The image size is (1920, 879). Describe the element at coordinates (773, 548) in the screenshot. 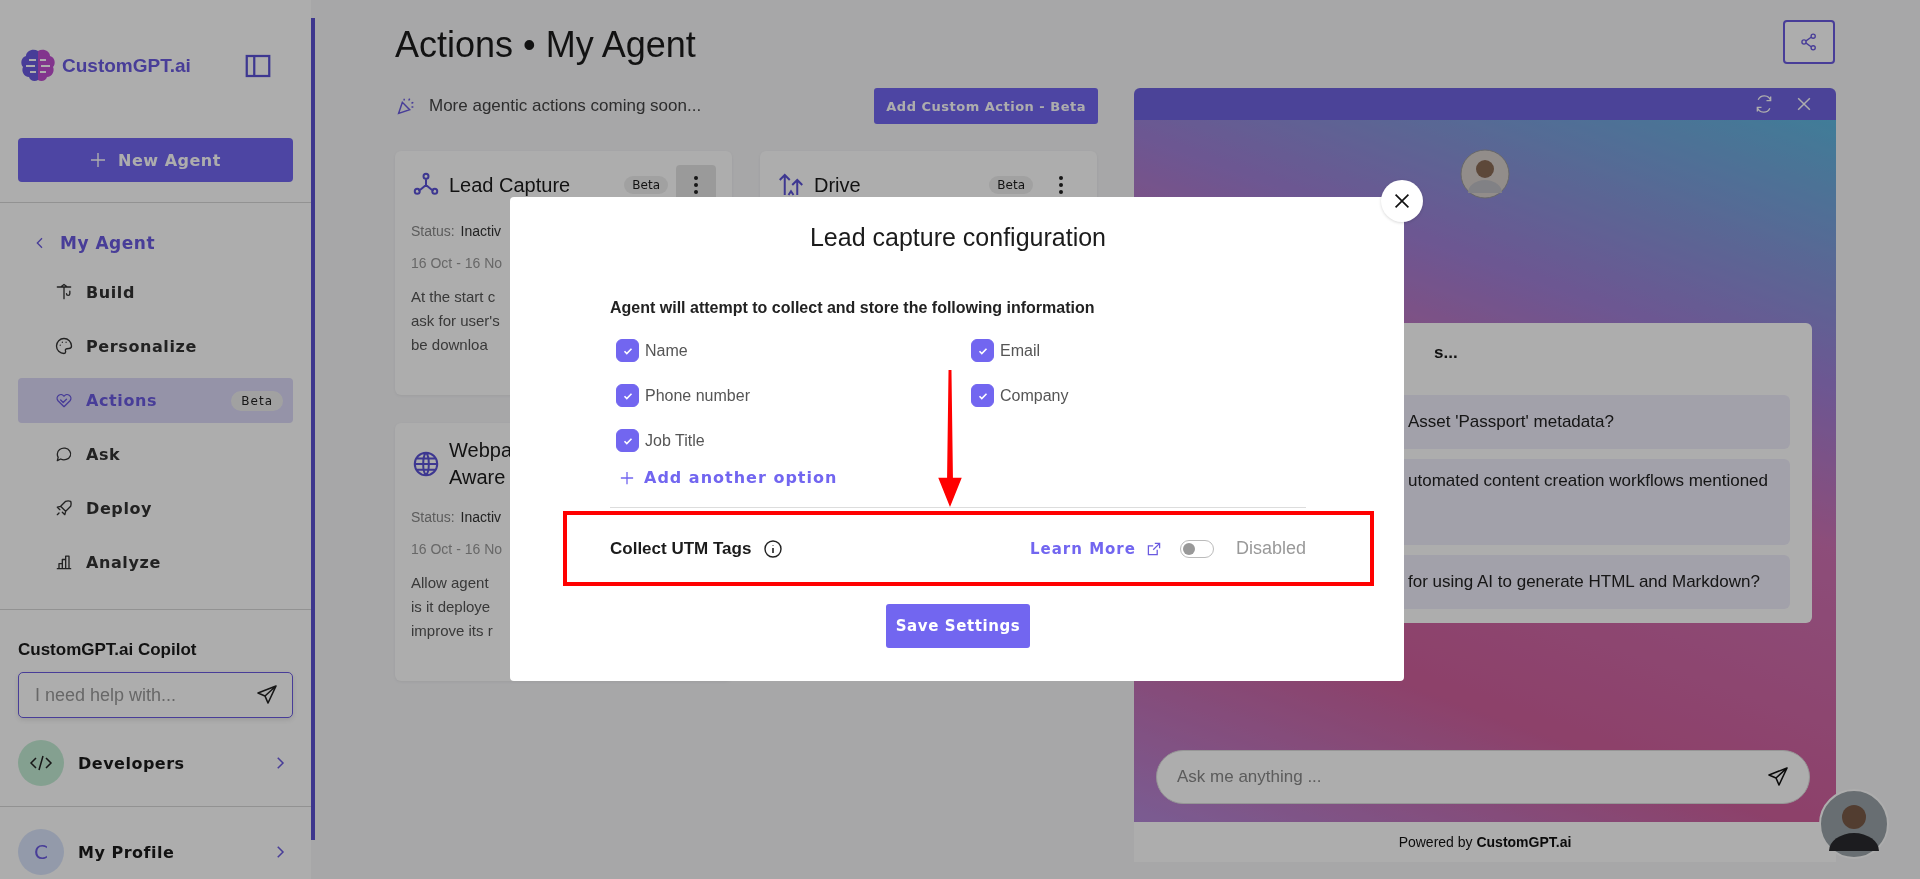

I see `info-icon` at that location.